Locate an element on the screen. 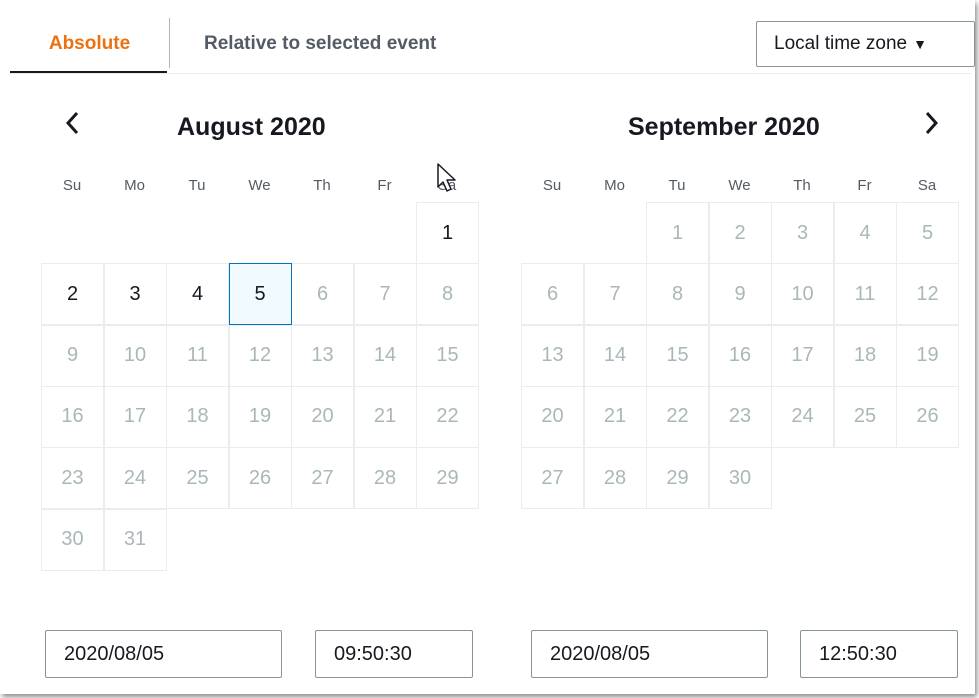  calendar-day: 31 is located at coordinates (135, 539).